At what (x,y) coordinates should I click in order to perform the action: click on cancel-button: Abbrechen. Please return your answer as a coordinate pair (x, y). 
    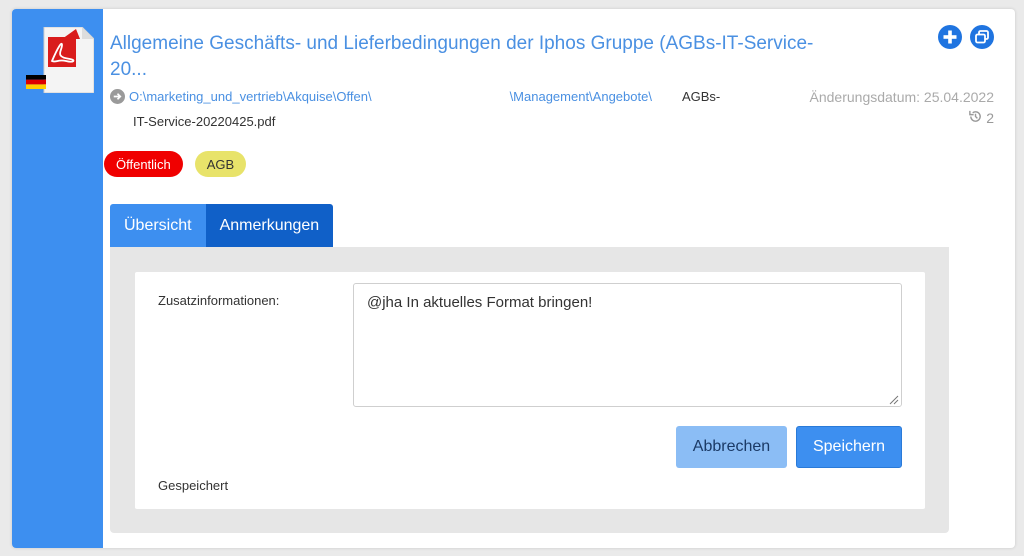
    Looking at the image, I should click on (731, 447).